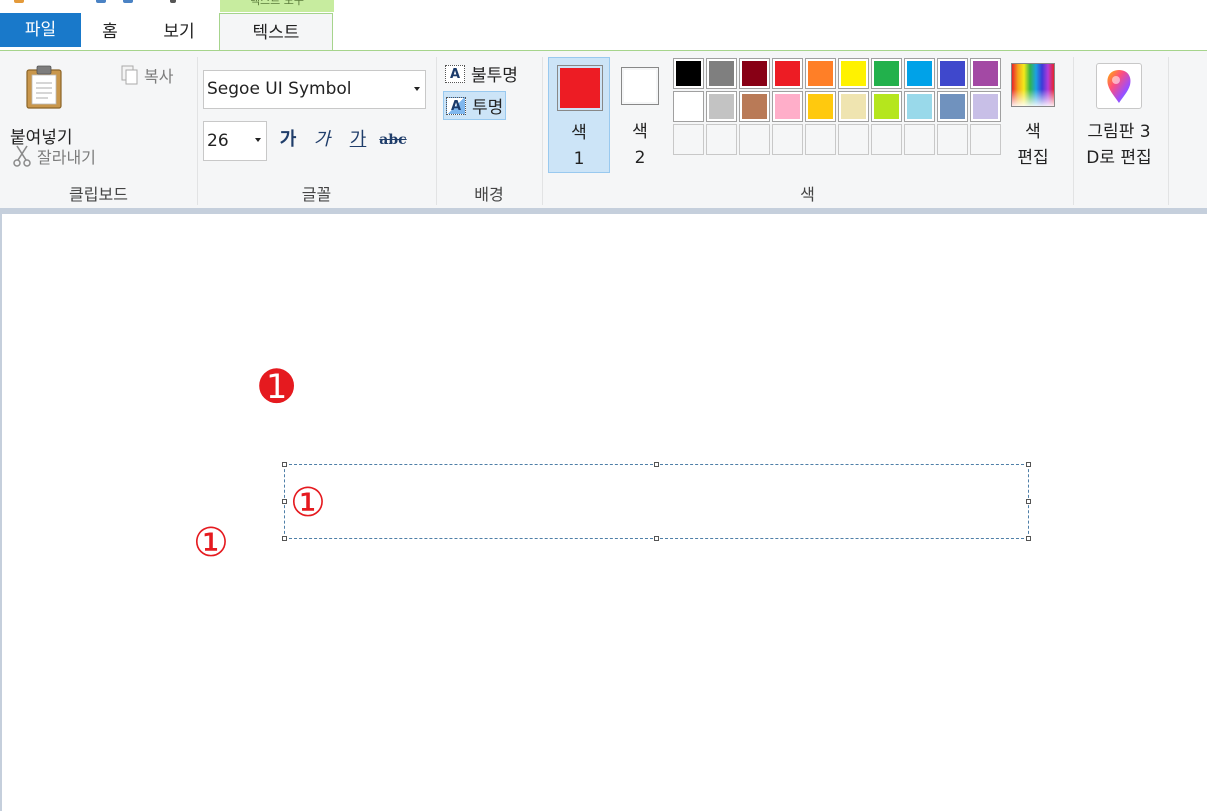 Image resolution: width=1207 pixels, height=811 pixels. I want to click on transparent-a-icon: A, so click(456, 105).